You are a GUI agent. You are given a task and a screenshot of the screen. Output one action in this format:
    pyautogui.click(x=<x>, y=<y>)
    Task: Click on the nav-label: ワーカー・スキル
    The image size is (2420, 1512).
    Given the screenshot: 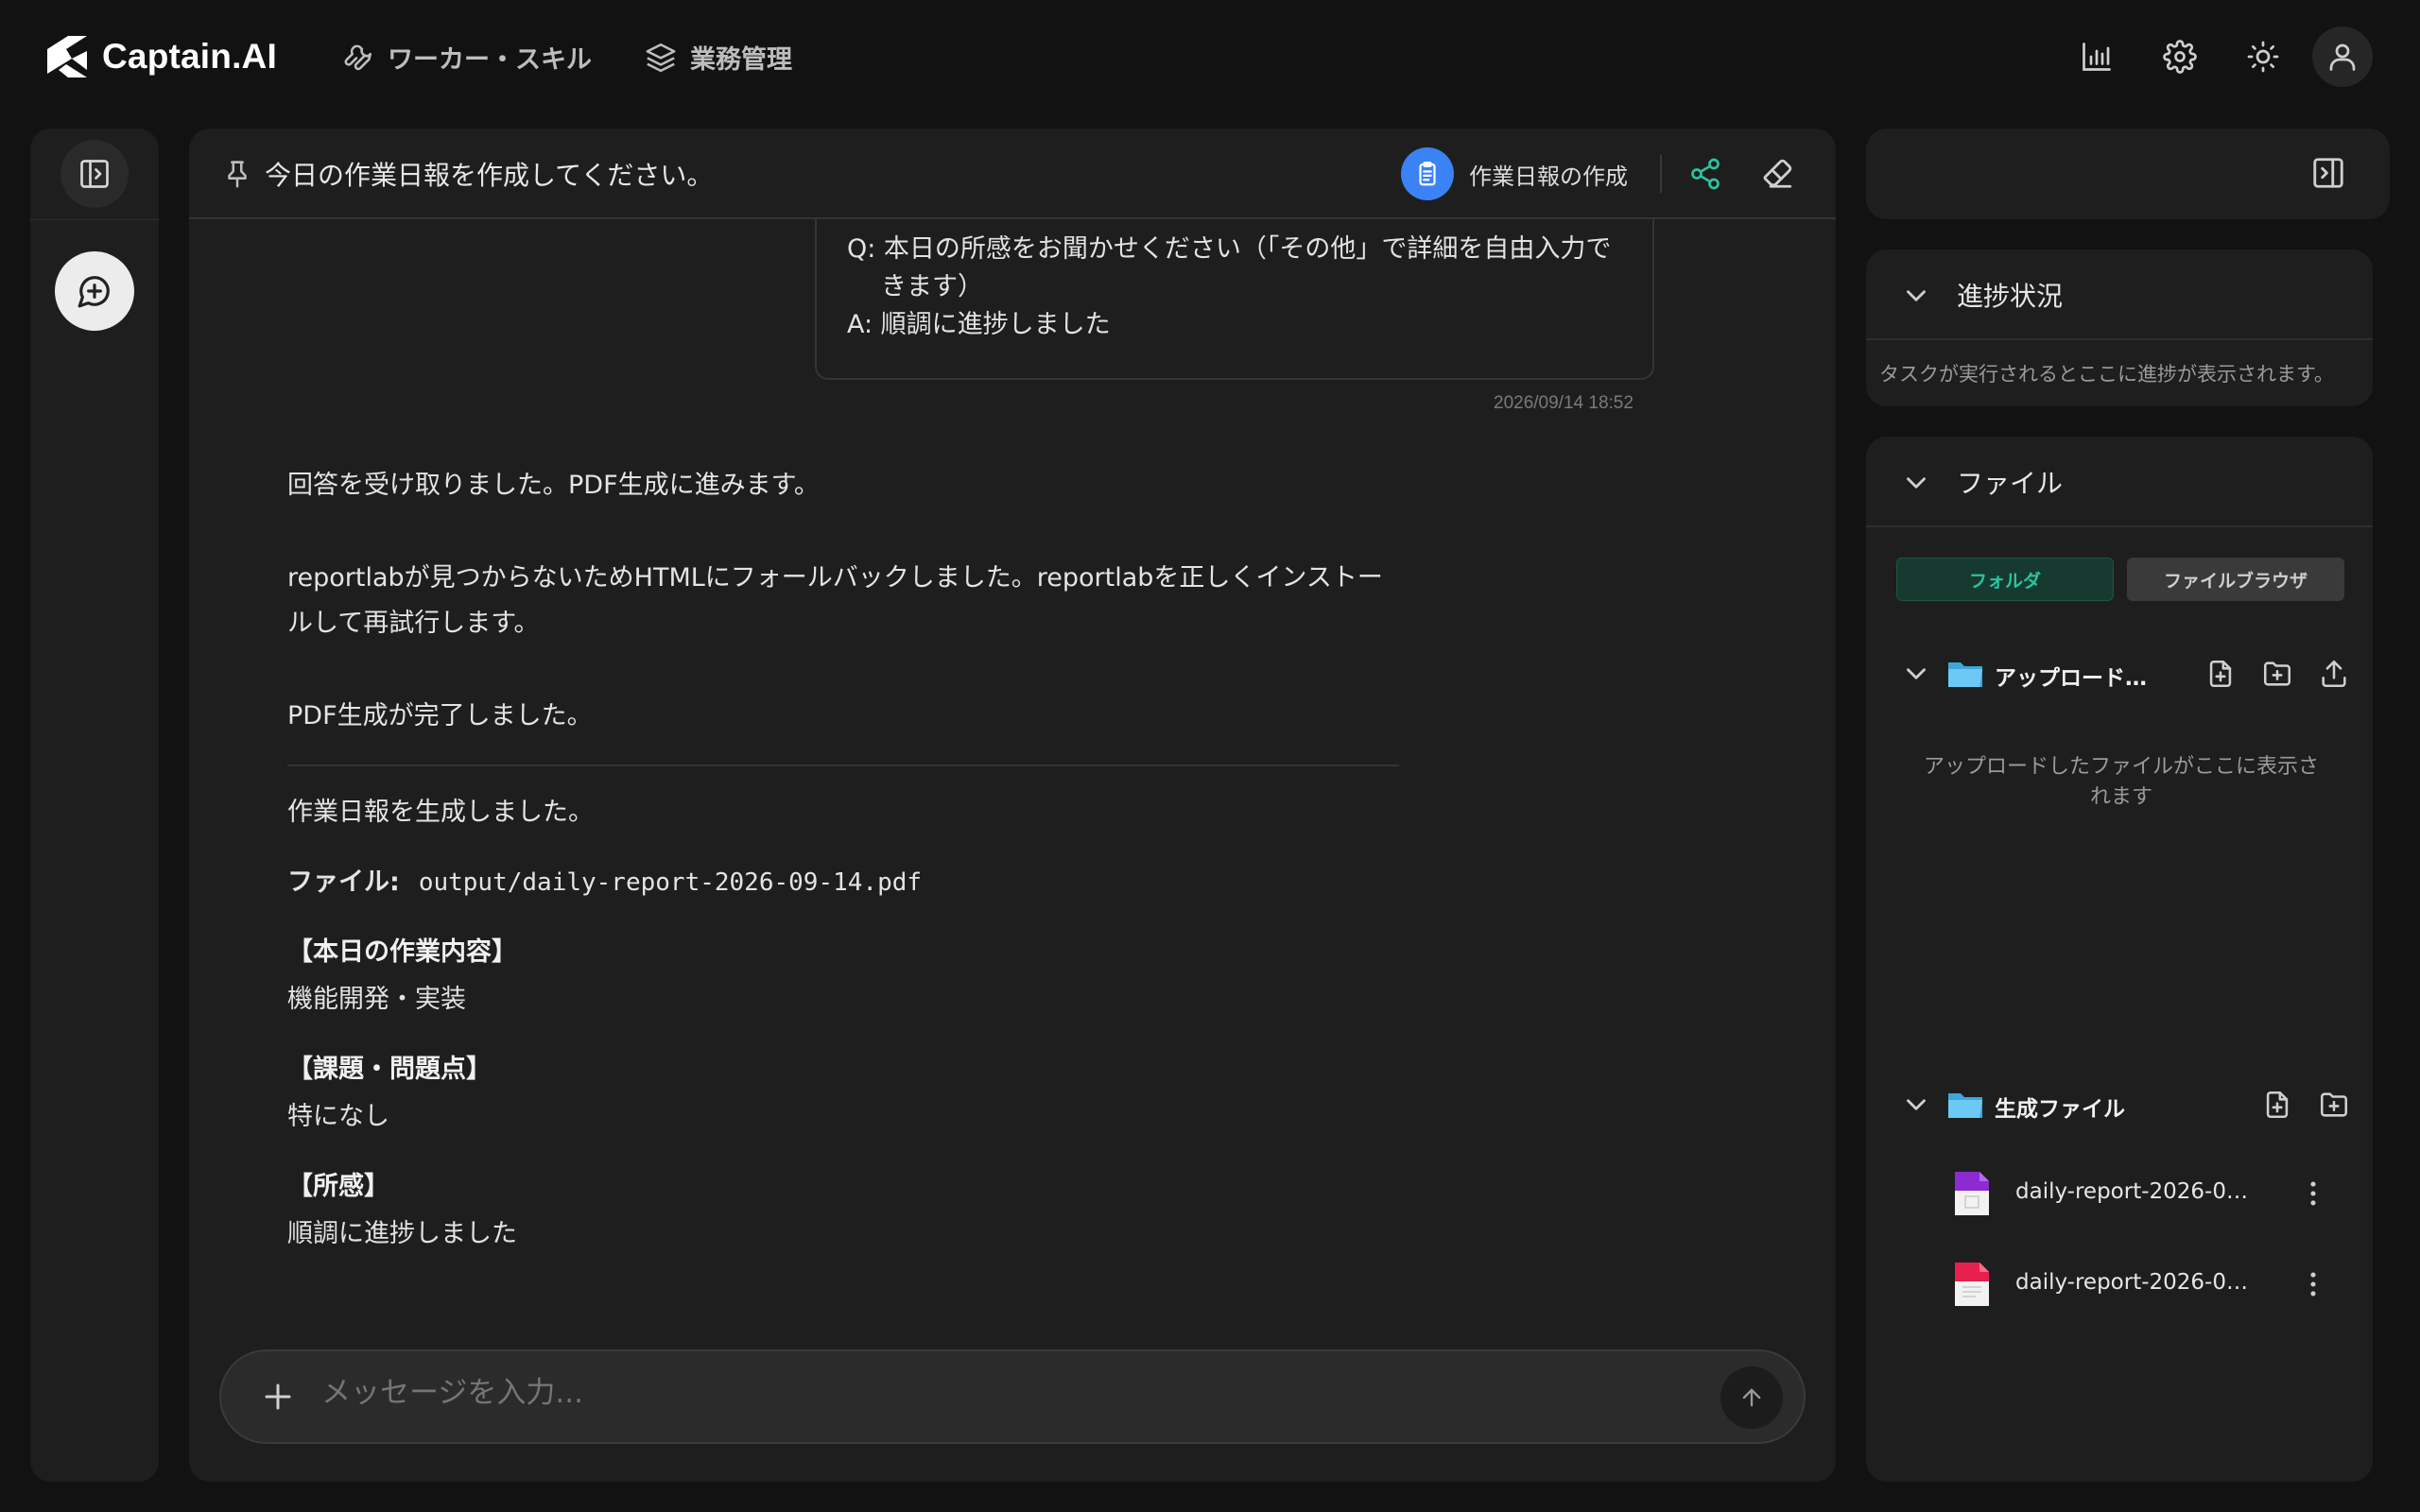 What is the action you would take?
    pyautogui.click(x=490, y=59)
    